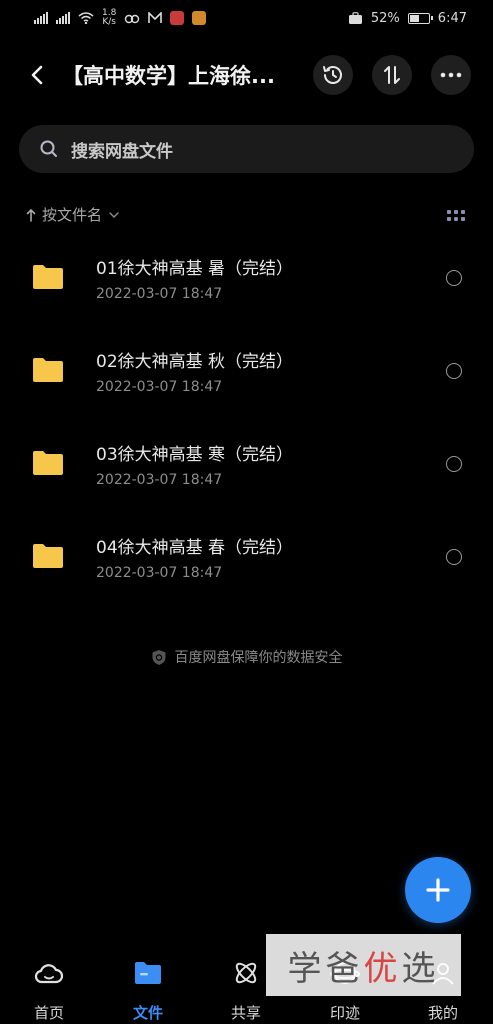 The image size is (493, 1024). Describe the element at coordinates (41, 18) in the screenshot. I see `signal-icon` at that location.